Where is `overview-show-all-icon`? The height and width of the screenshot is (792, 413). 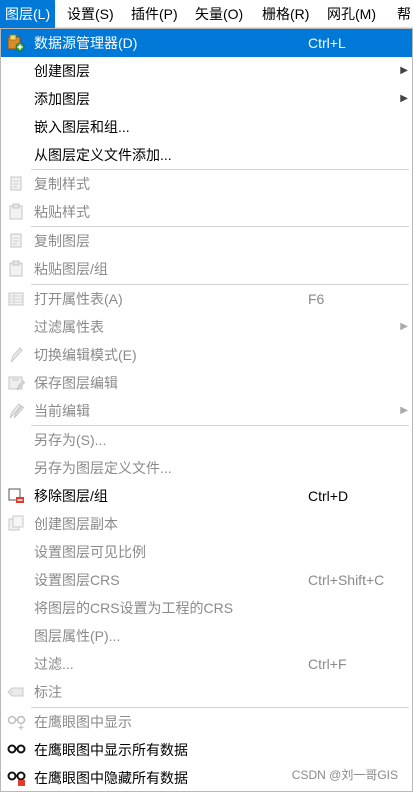 overview-show-all-icon is located at coordinates (16, 750).